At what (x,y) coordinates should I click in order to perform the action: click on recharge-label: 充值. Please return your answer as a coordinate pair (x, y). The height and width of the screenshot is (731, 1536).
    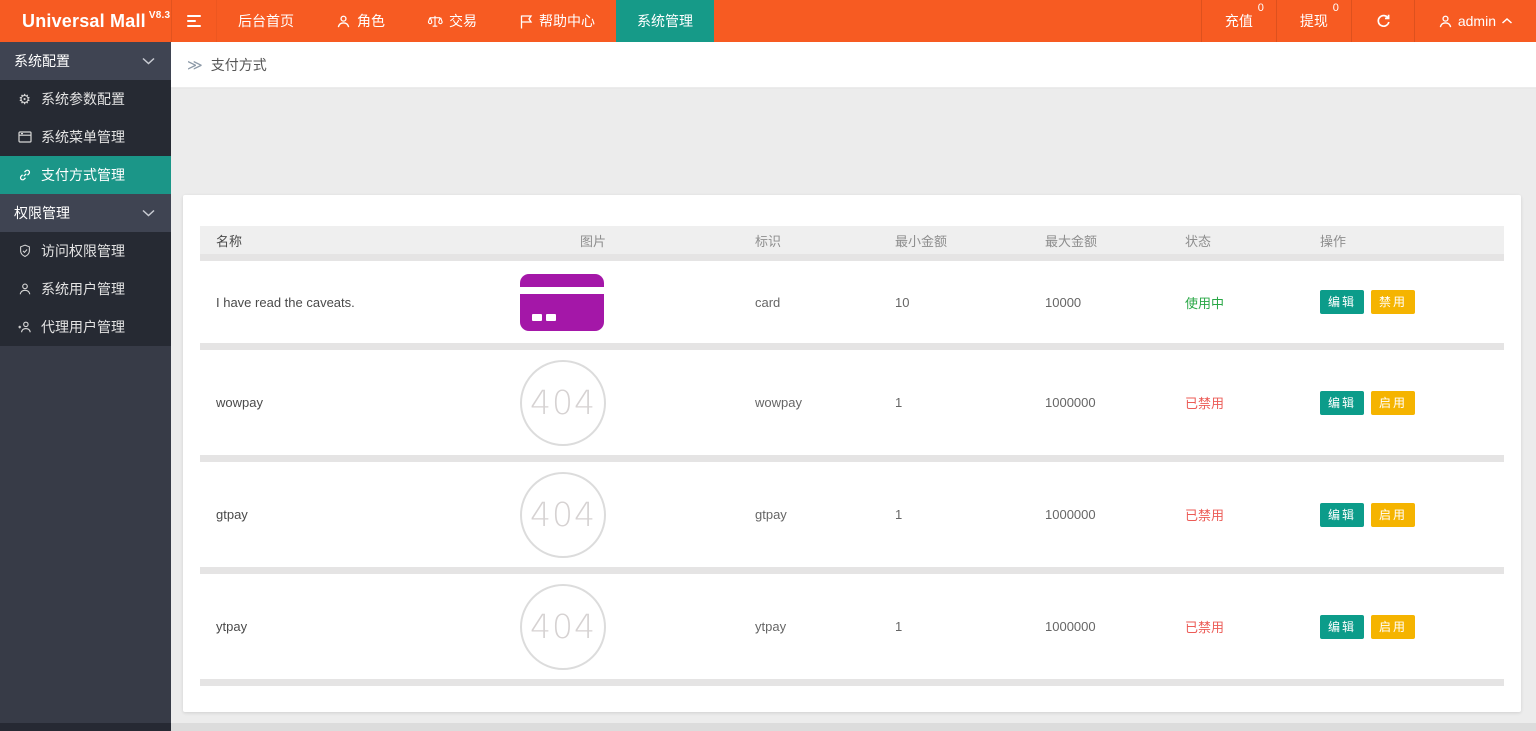
    Looking at the image, I should click on (1238, 21).